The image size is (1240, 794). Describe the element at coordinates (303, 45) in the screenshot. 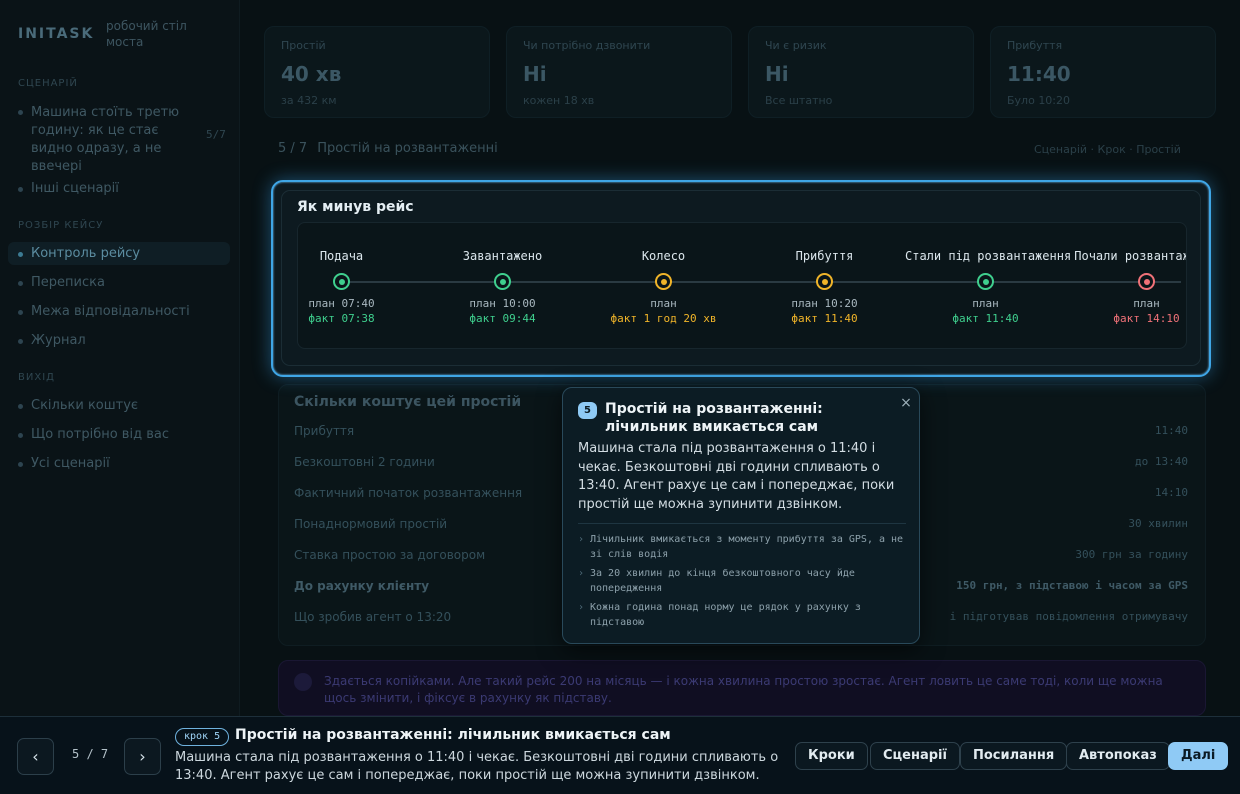

I see `kpi-label: Простій` at that location.